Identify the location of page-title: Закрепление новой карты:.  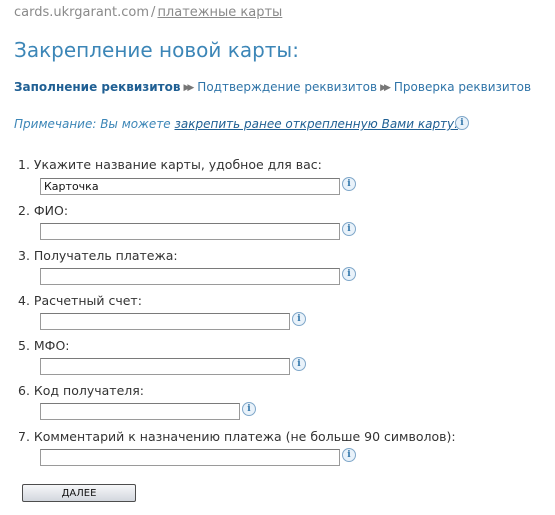
(156, 50).